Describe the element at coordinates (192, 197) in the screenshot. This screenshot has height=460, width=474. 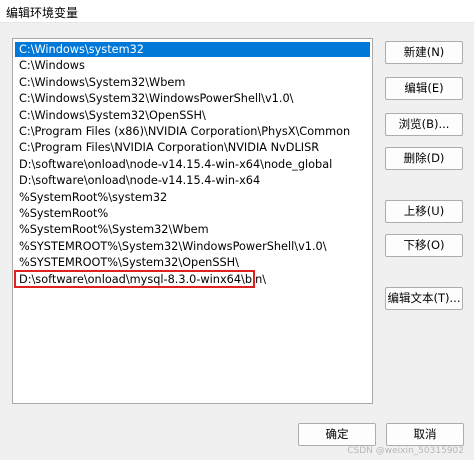
I see `path-list-item: %SystemRoot%\system32` at that location.